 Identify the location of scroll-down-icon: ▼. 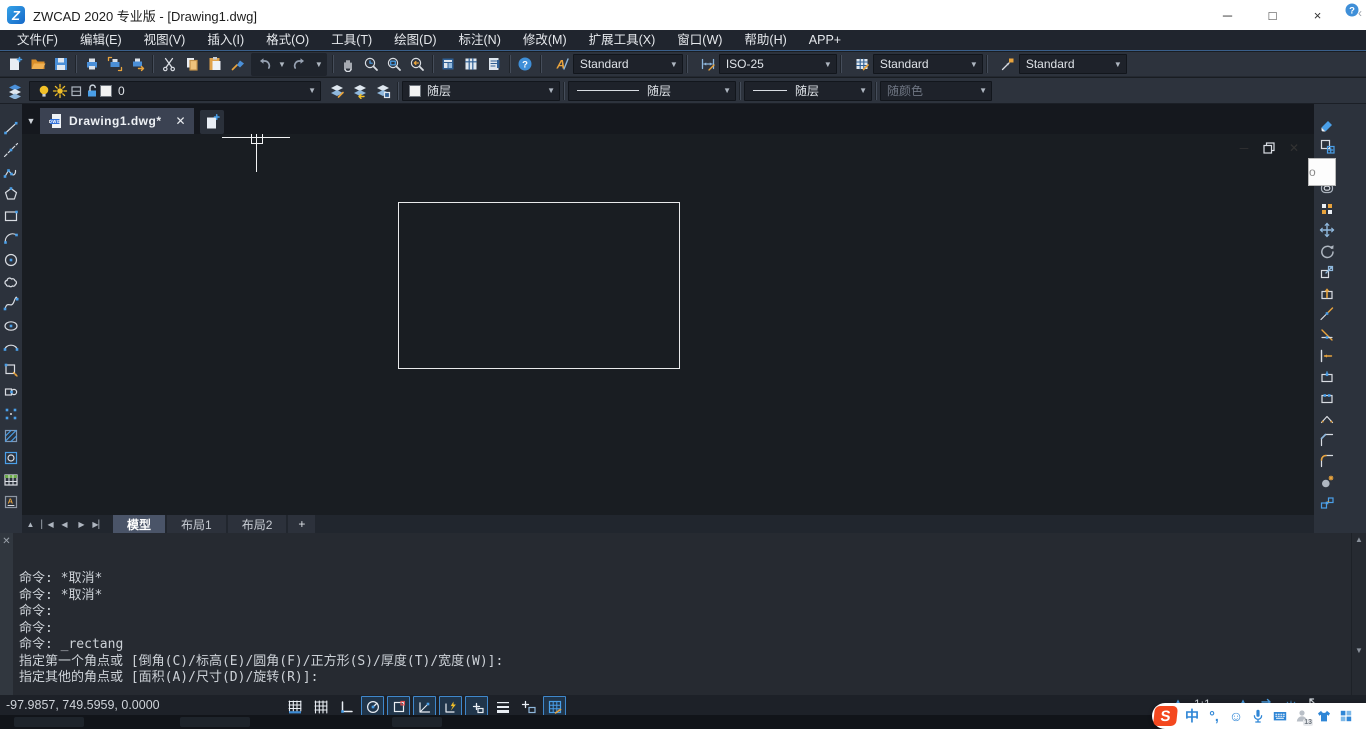
(1359, 650).